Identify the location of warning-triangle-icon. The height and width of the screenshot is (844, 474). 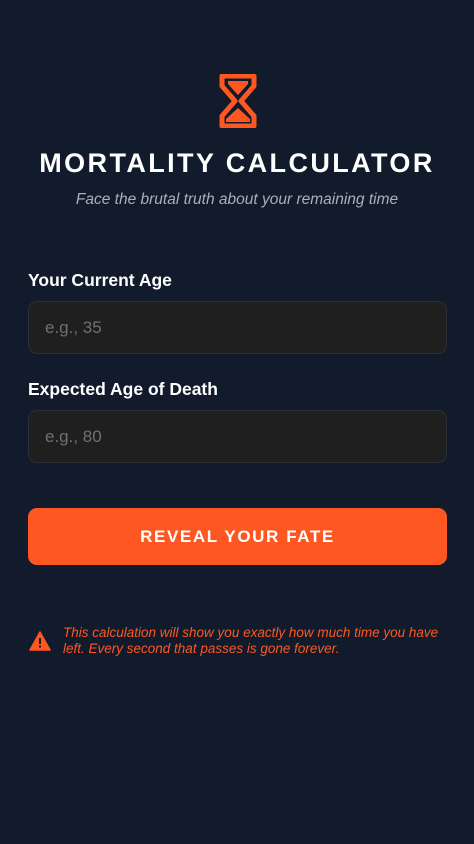
(40, 641).